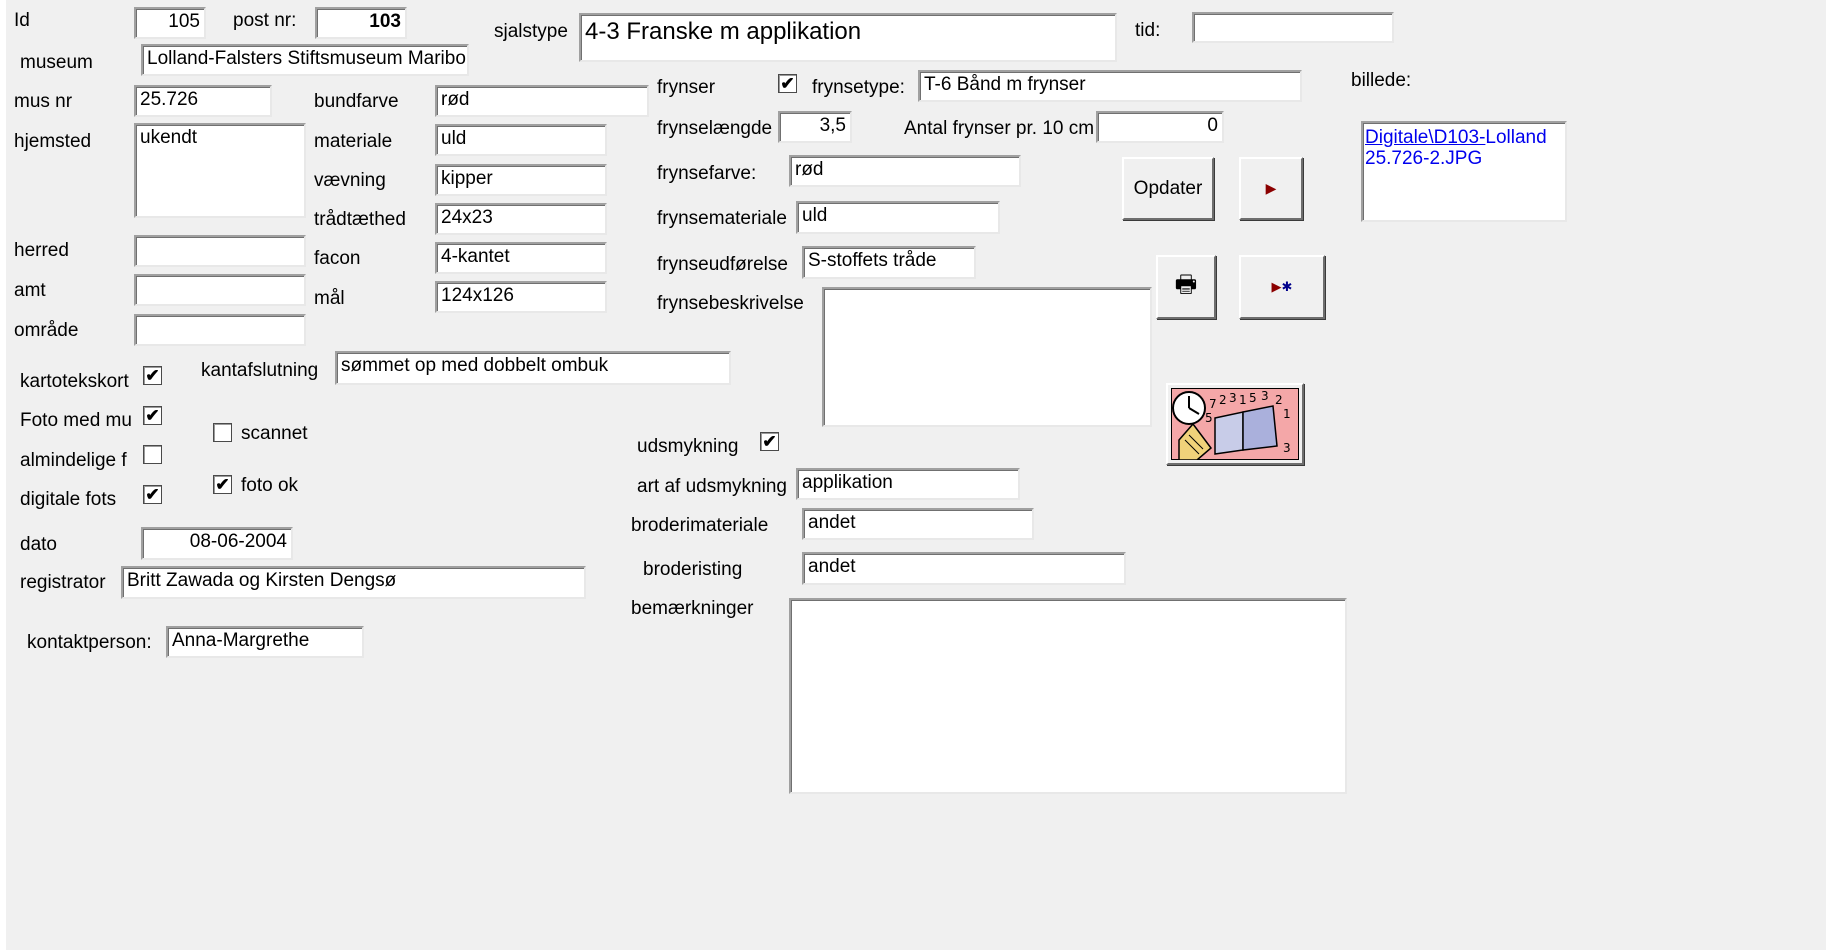 The width and height of the screenshot is (1826, 950). I want to click on traadtaethed-field: 24x23, so click(521, 219).